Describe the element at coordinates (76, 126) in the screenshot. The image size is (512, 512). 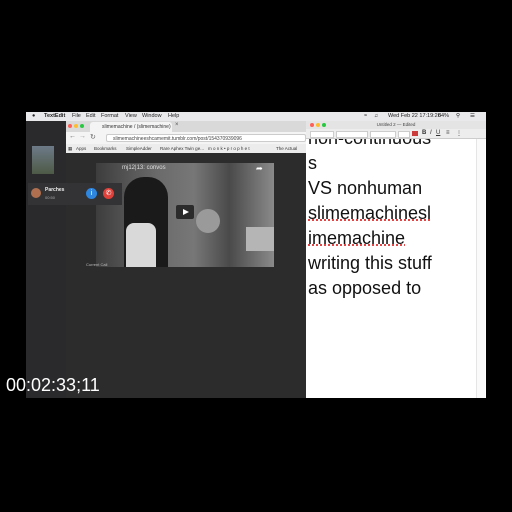
I see `minimize-window-button` at that location.